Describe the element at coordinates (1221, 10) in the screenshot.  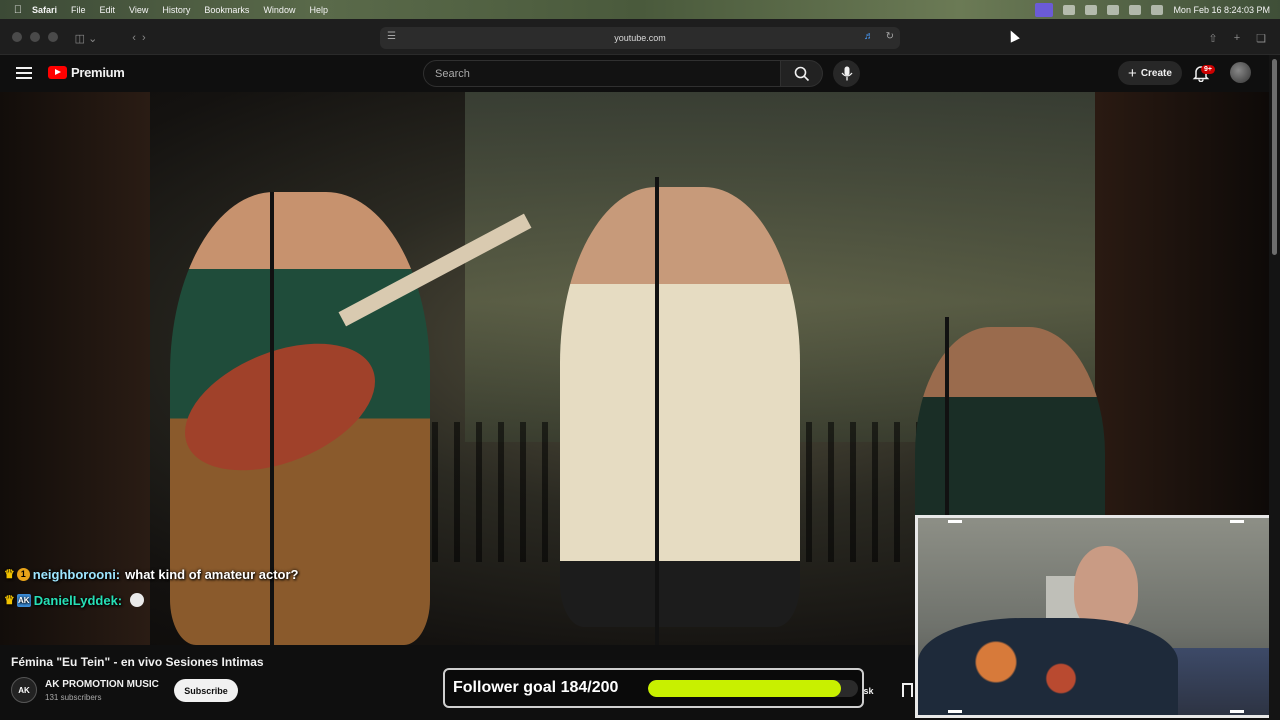
I see `clock: Mon Feb 16 8:24:03 PM` at that location.